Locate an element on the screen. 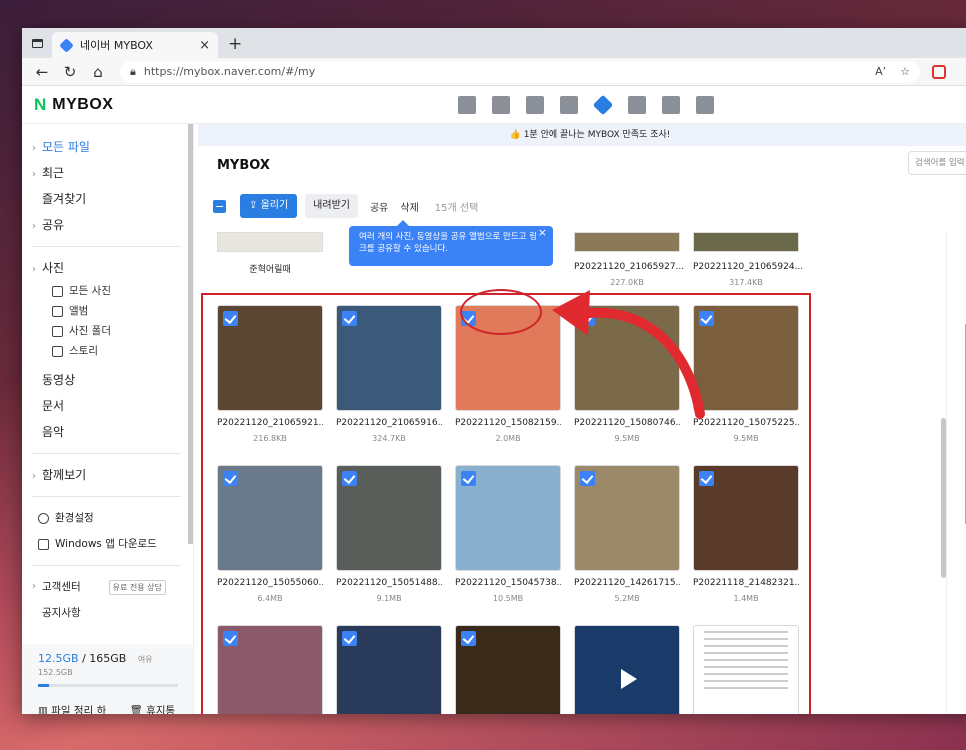 This screenshot has height=750, width=966. grid-service-icon is located at coordinates (637, 105).